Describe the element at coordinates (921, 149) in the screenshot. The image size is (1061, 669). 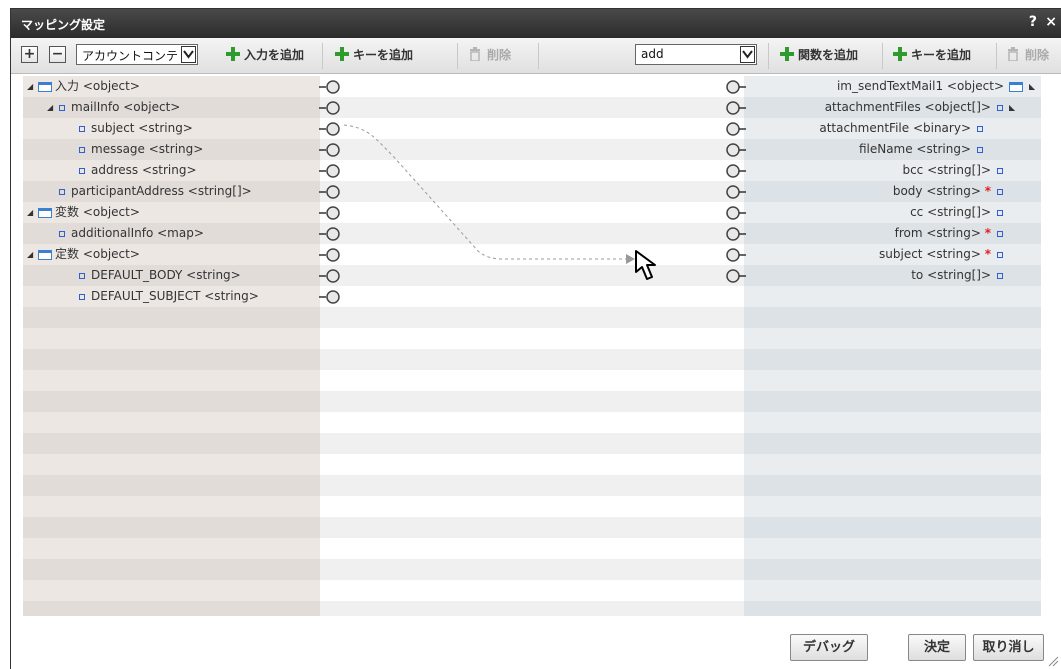
I see `tree-node-filename: fileName <string>` at that location.